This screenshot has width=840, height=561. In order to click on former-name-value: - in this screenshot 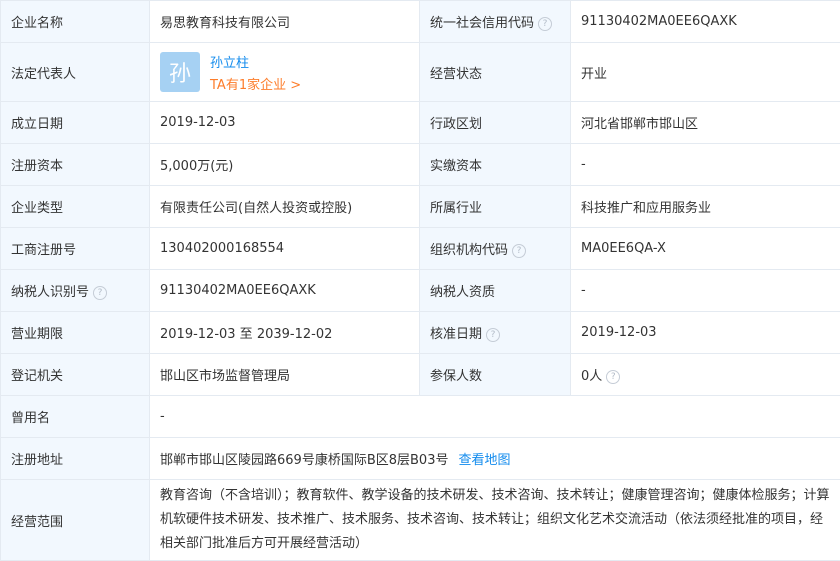, I will do `click(495, 417)`.